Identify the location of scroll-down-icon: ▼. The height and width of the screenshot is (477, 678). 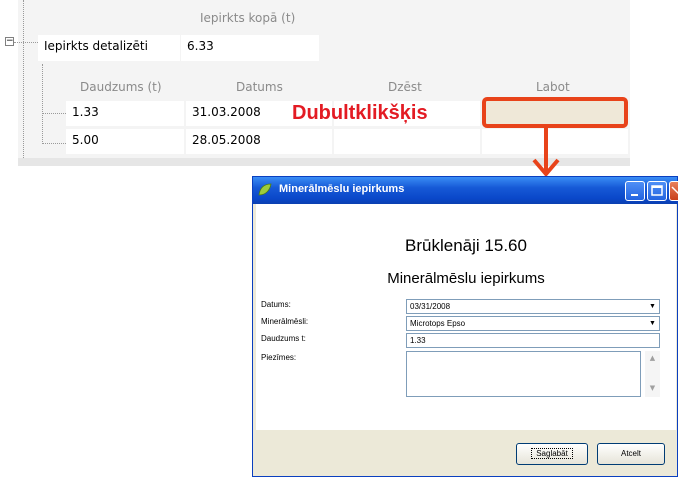
(652, 388).